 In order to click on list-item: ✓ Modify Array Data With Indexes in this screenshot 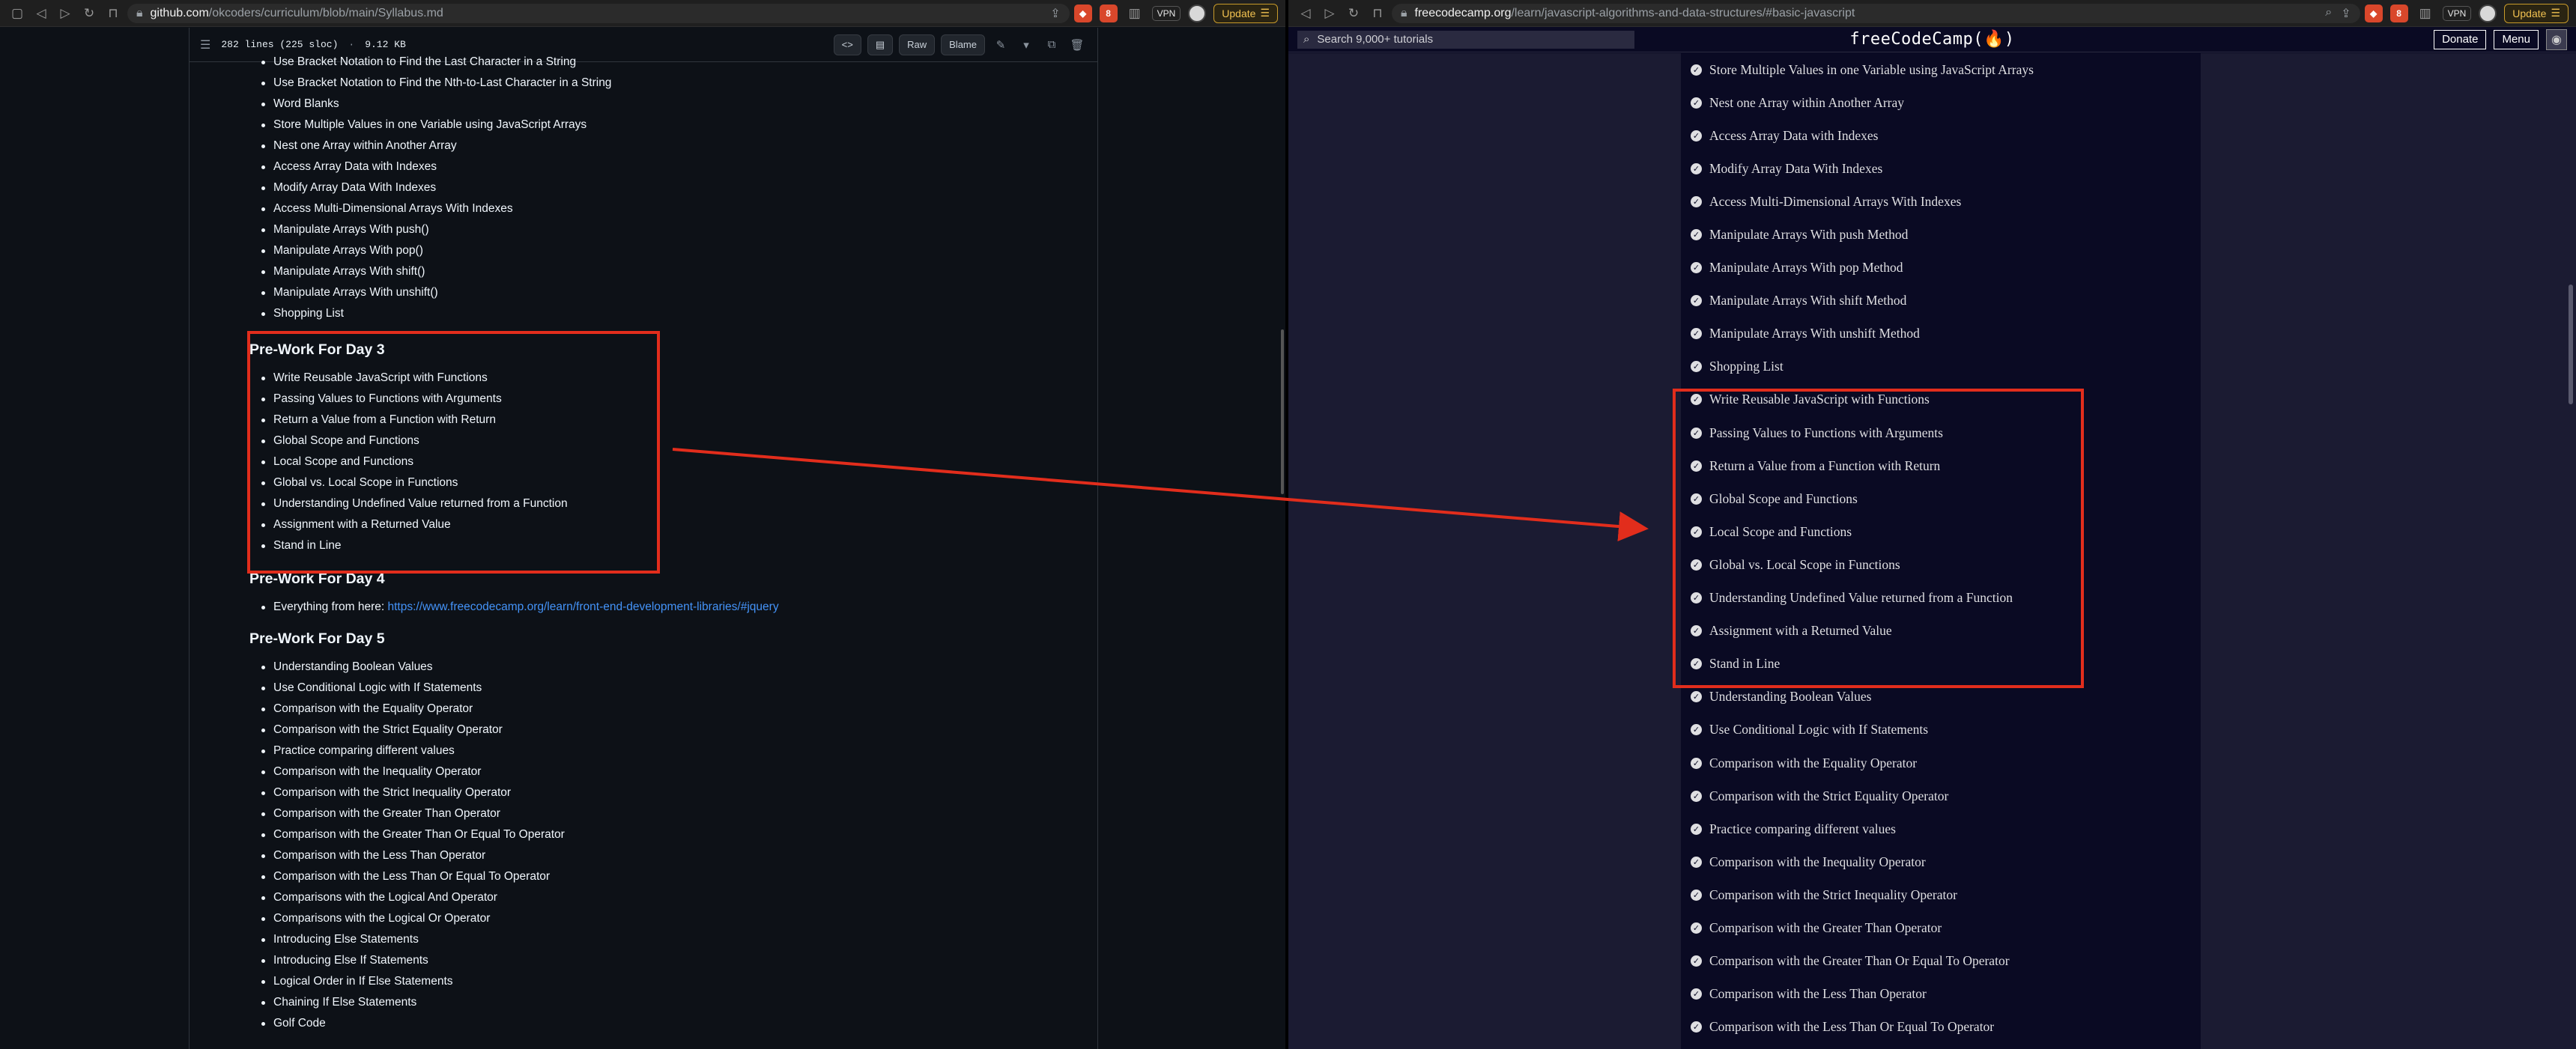, I will do `click(1941, 168)`.